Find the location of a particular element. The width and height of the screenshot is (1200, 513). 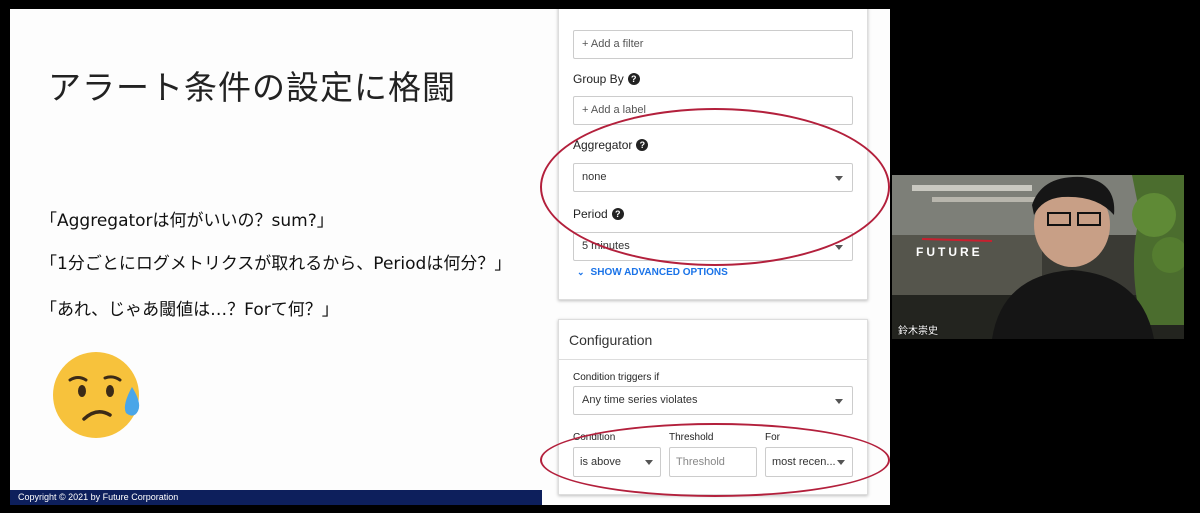

aggregator-select: none is located at coordinates (713, 177).